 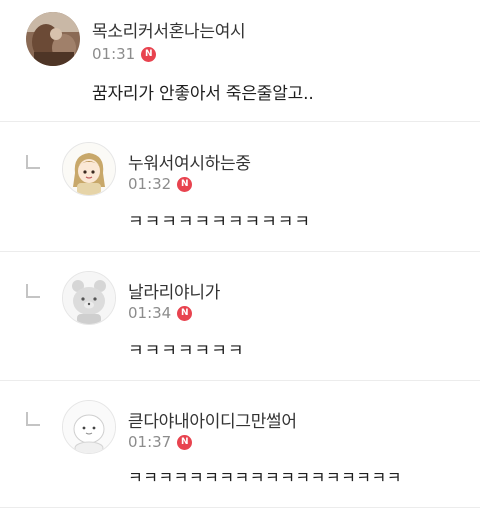 I want to click on bear-avatar-icon, so click(x=89, y=298).